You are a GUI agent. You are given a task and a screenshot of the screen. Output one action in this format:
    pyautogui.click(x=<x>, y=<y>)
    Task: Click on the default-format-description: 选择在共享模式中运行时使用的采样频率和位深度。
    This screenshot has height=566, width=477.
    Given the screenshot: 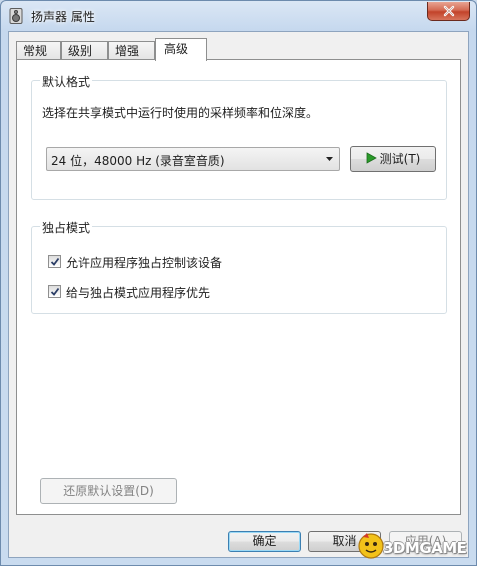 What is the action you would take?
    pyautogui.click(x=180, y=113)
    